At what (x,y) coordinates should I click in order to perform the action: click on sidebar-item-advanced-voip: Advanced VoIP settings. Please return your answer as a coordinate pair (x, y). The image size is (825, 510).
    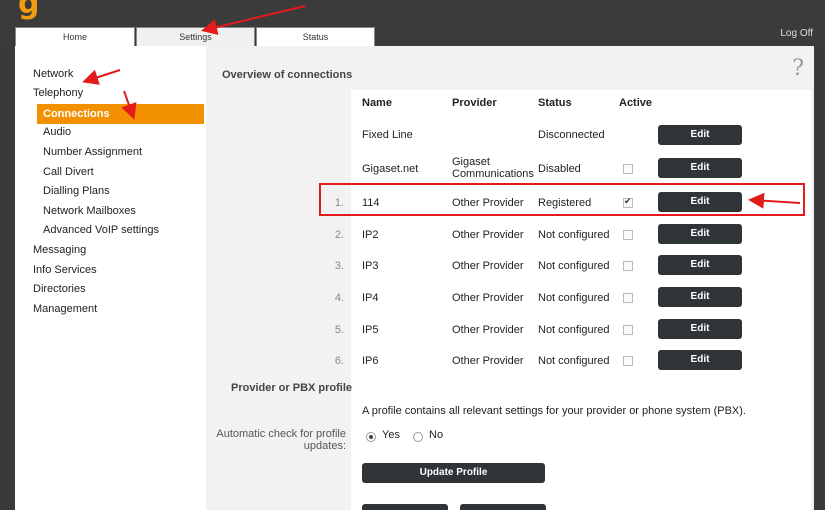
    Looking at the image, I should click on (101, 230).